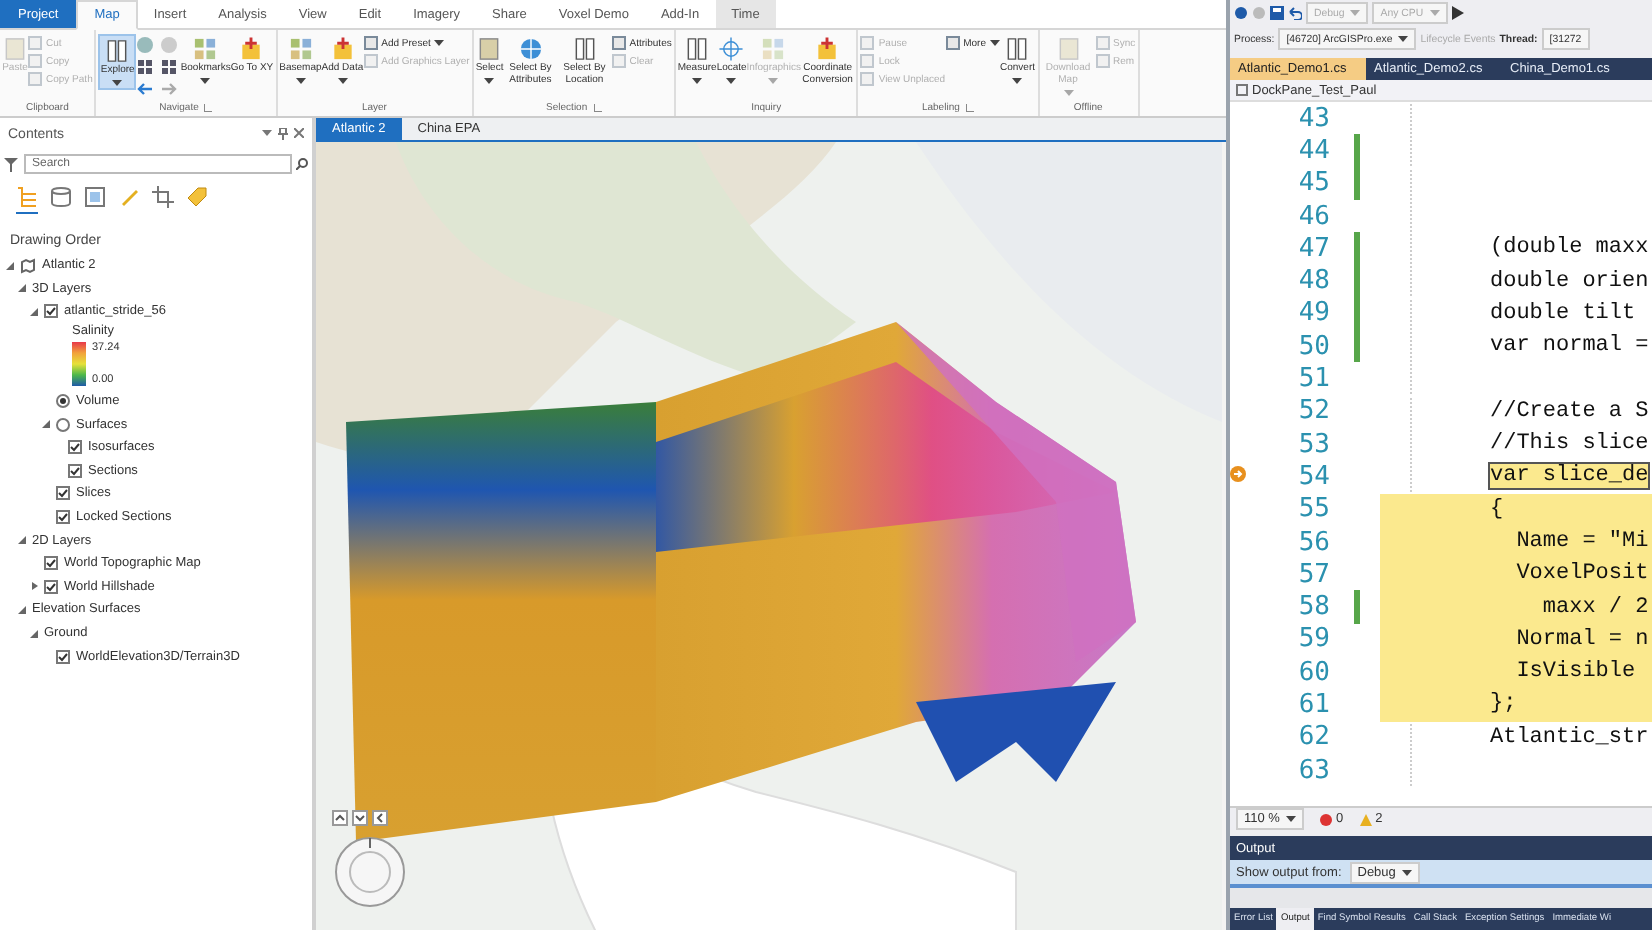 The height and width of the screenshot is (930, 1652). I want to click on line-number: 63, so click(1313, 770).